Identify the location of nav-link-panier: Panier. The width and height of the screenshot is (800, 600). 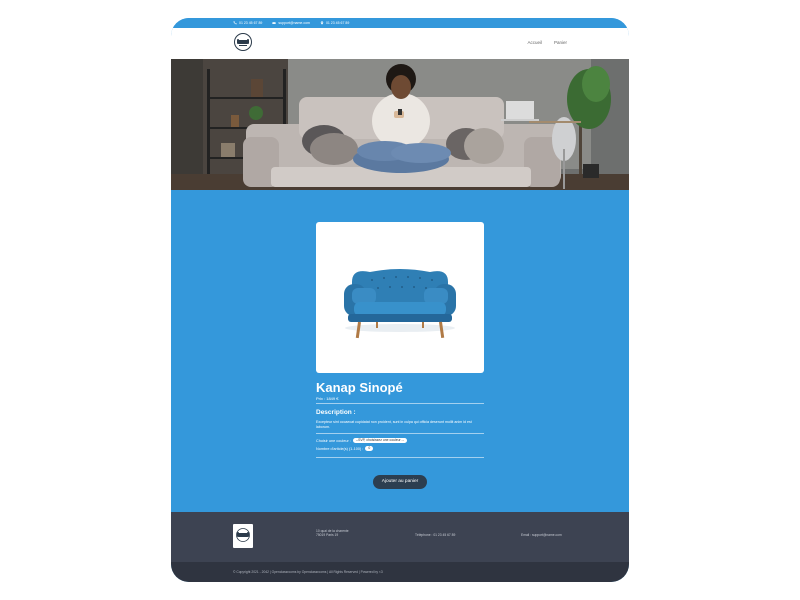
(560, 42).